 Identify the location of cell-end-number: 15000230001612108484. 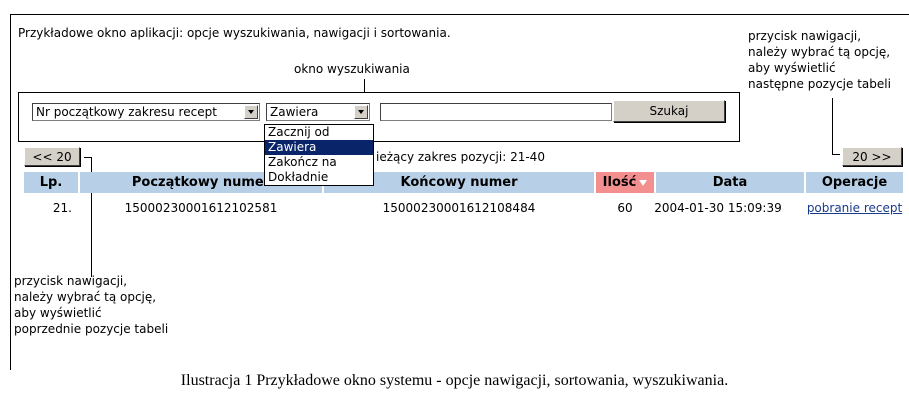
(459, 208).